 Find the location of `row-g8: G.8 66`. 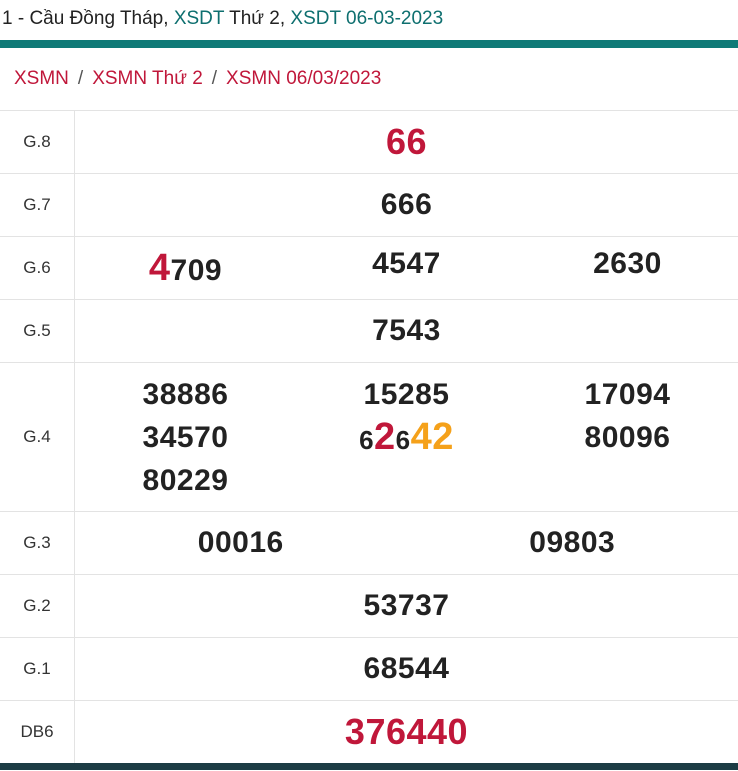

row-g8: G.8 66 is located at coordinates (369, 142).